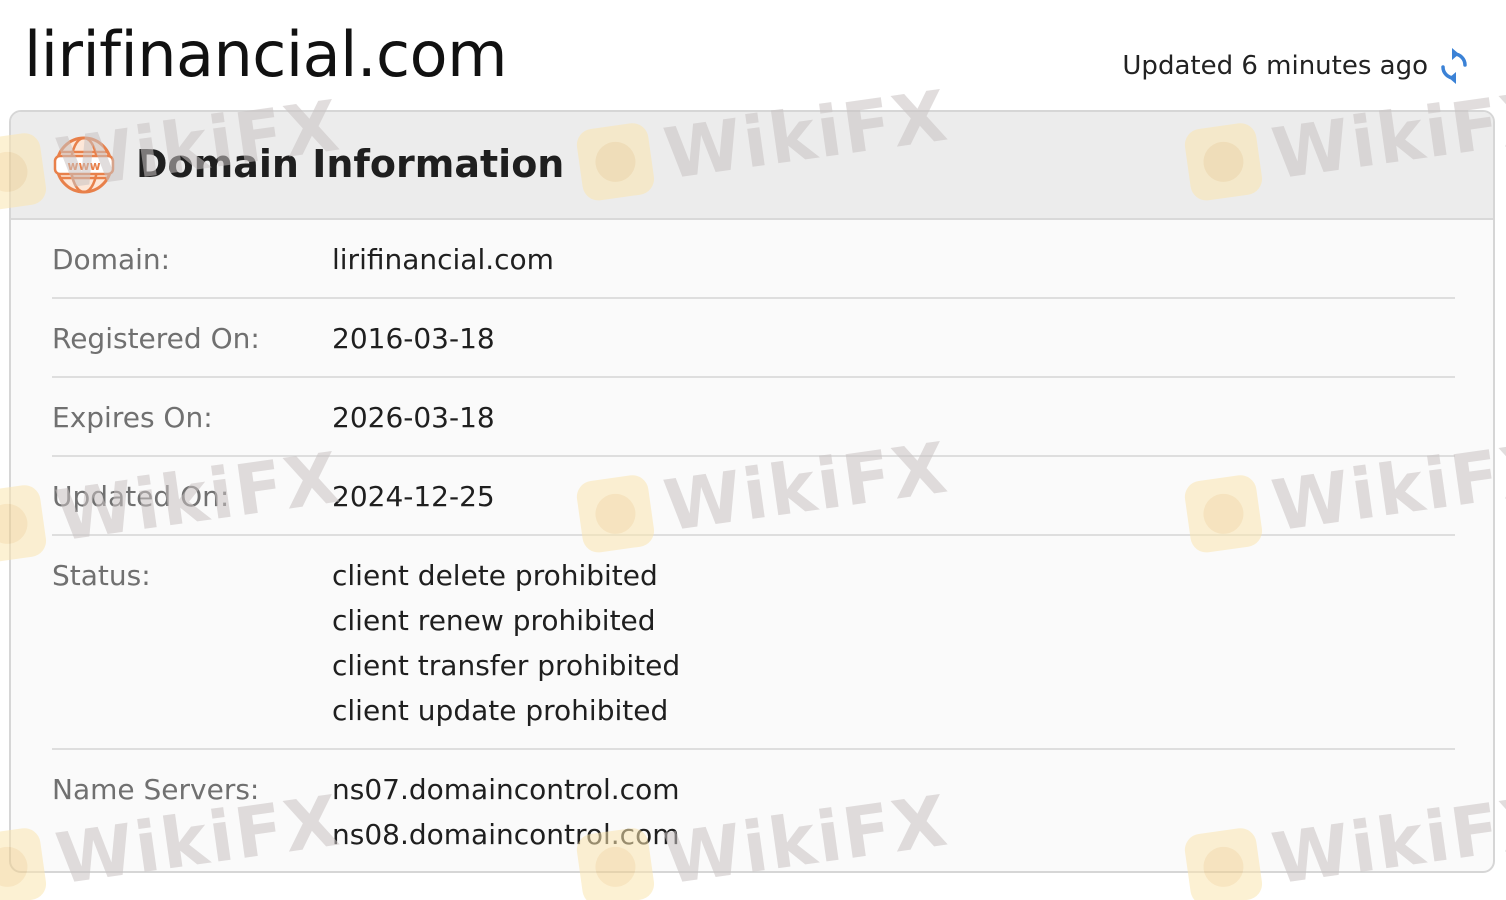 This screenshot has height=900, width=1506. I want to click on row-value: 2016-03-18, so click(413, 338).